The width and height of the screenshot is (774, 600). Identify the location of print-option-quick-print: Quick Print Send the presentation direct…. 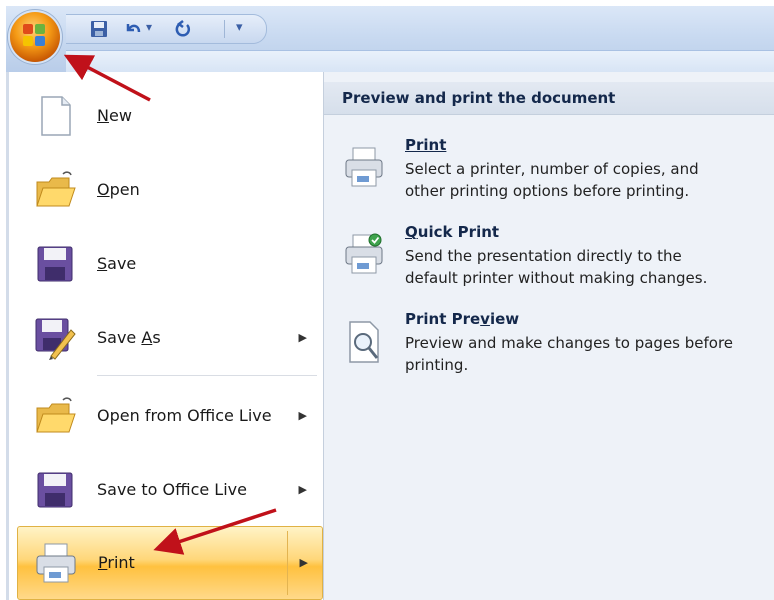
(549, 263).